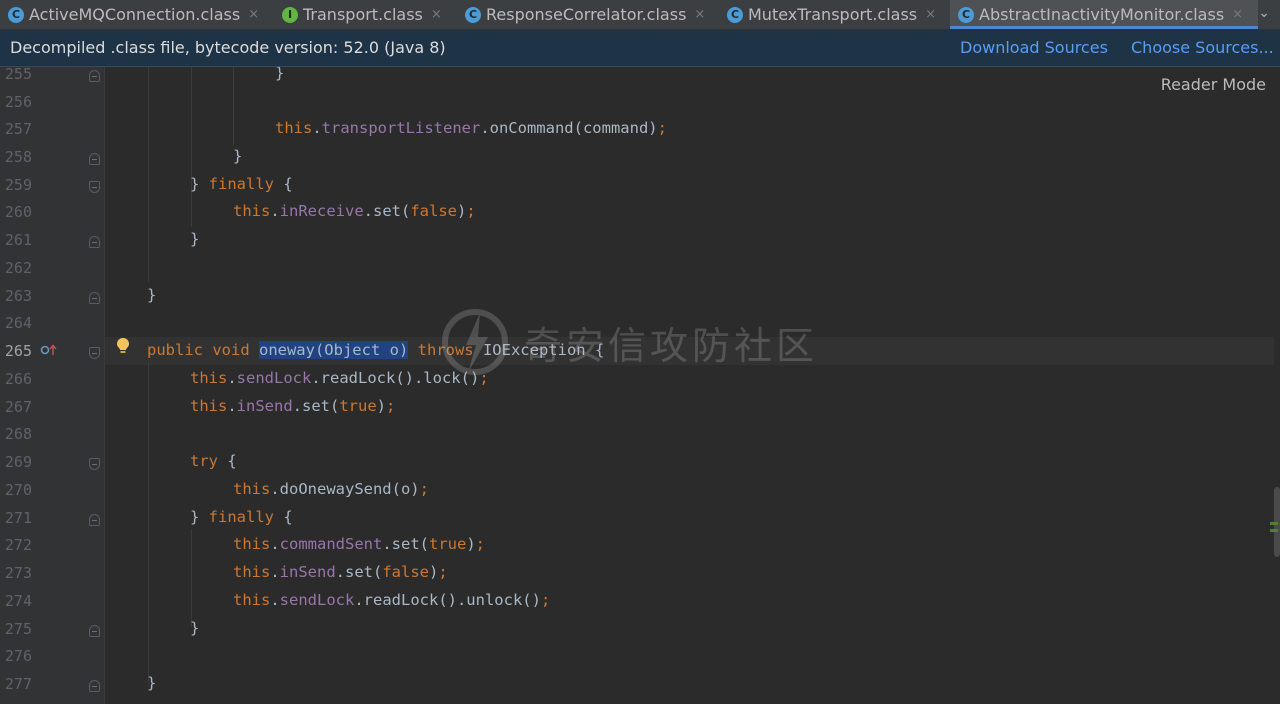  I want to click on line-number: 261, so click(18, 240).